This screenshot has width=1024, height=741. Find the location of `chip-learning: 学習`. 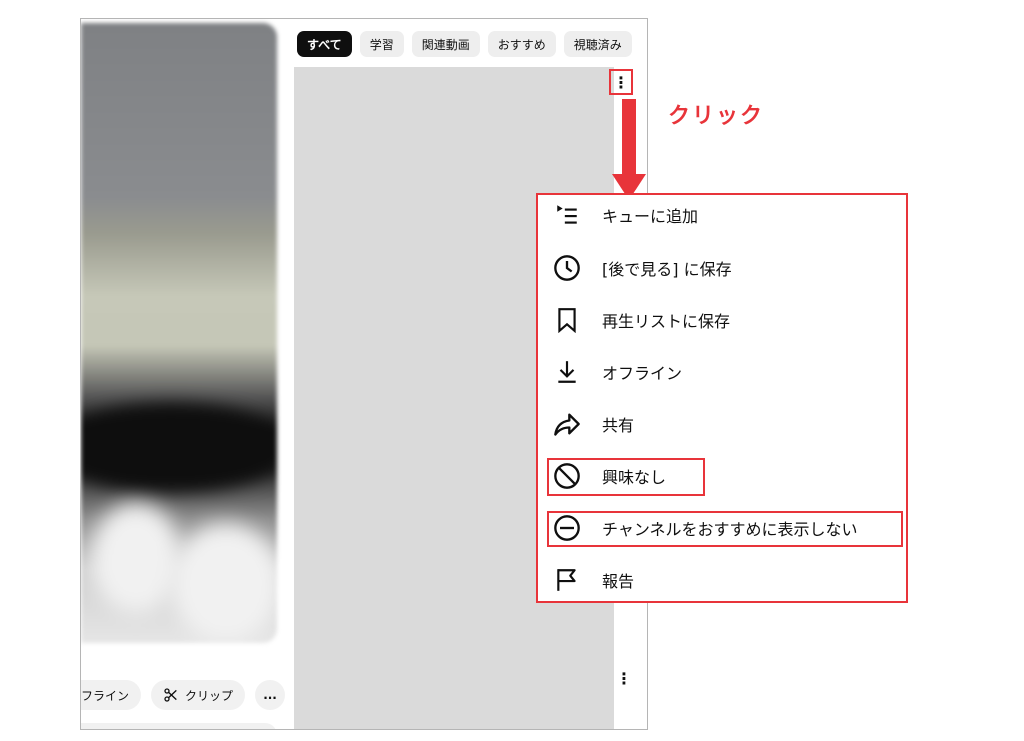

chip-learning: 学習 is located at coordinates (381, 44).